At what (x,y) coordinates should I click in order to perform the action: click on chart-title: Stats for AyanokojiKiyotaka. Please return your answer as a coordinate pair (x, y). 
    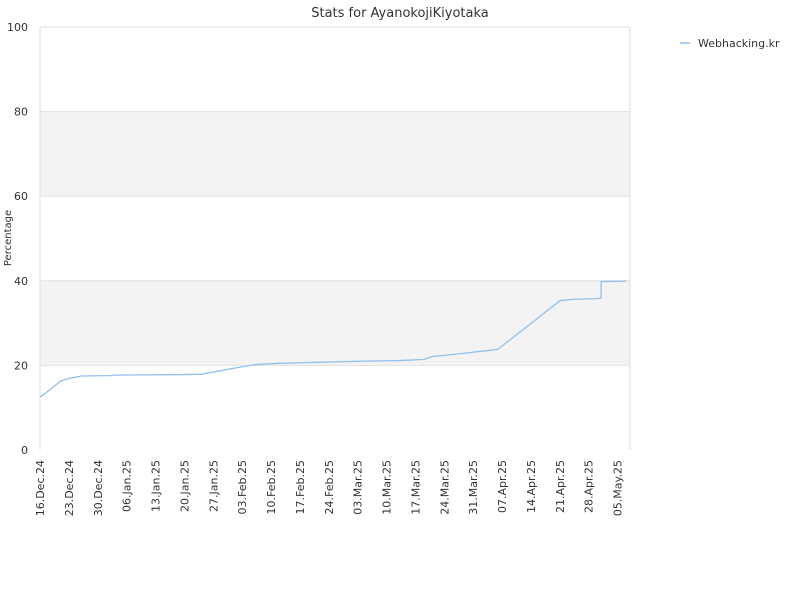
    Looking at the image, I should click on (400, 13).